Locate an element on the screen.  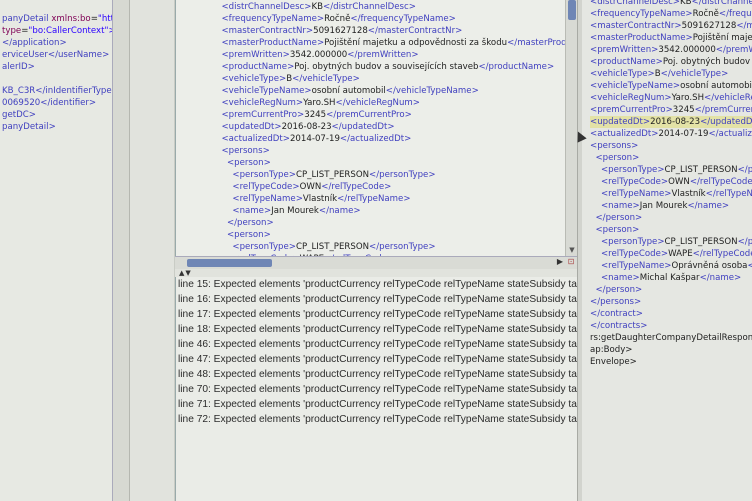
left-xml-line: </application> is located at coordinates (57, 43).